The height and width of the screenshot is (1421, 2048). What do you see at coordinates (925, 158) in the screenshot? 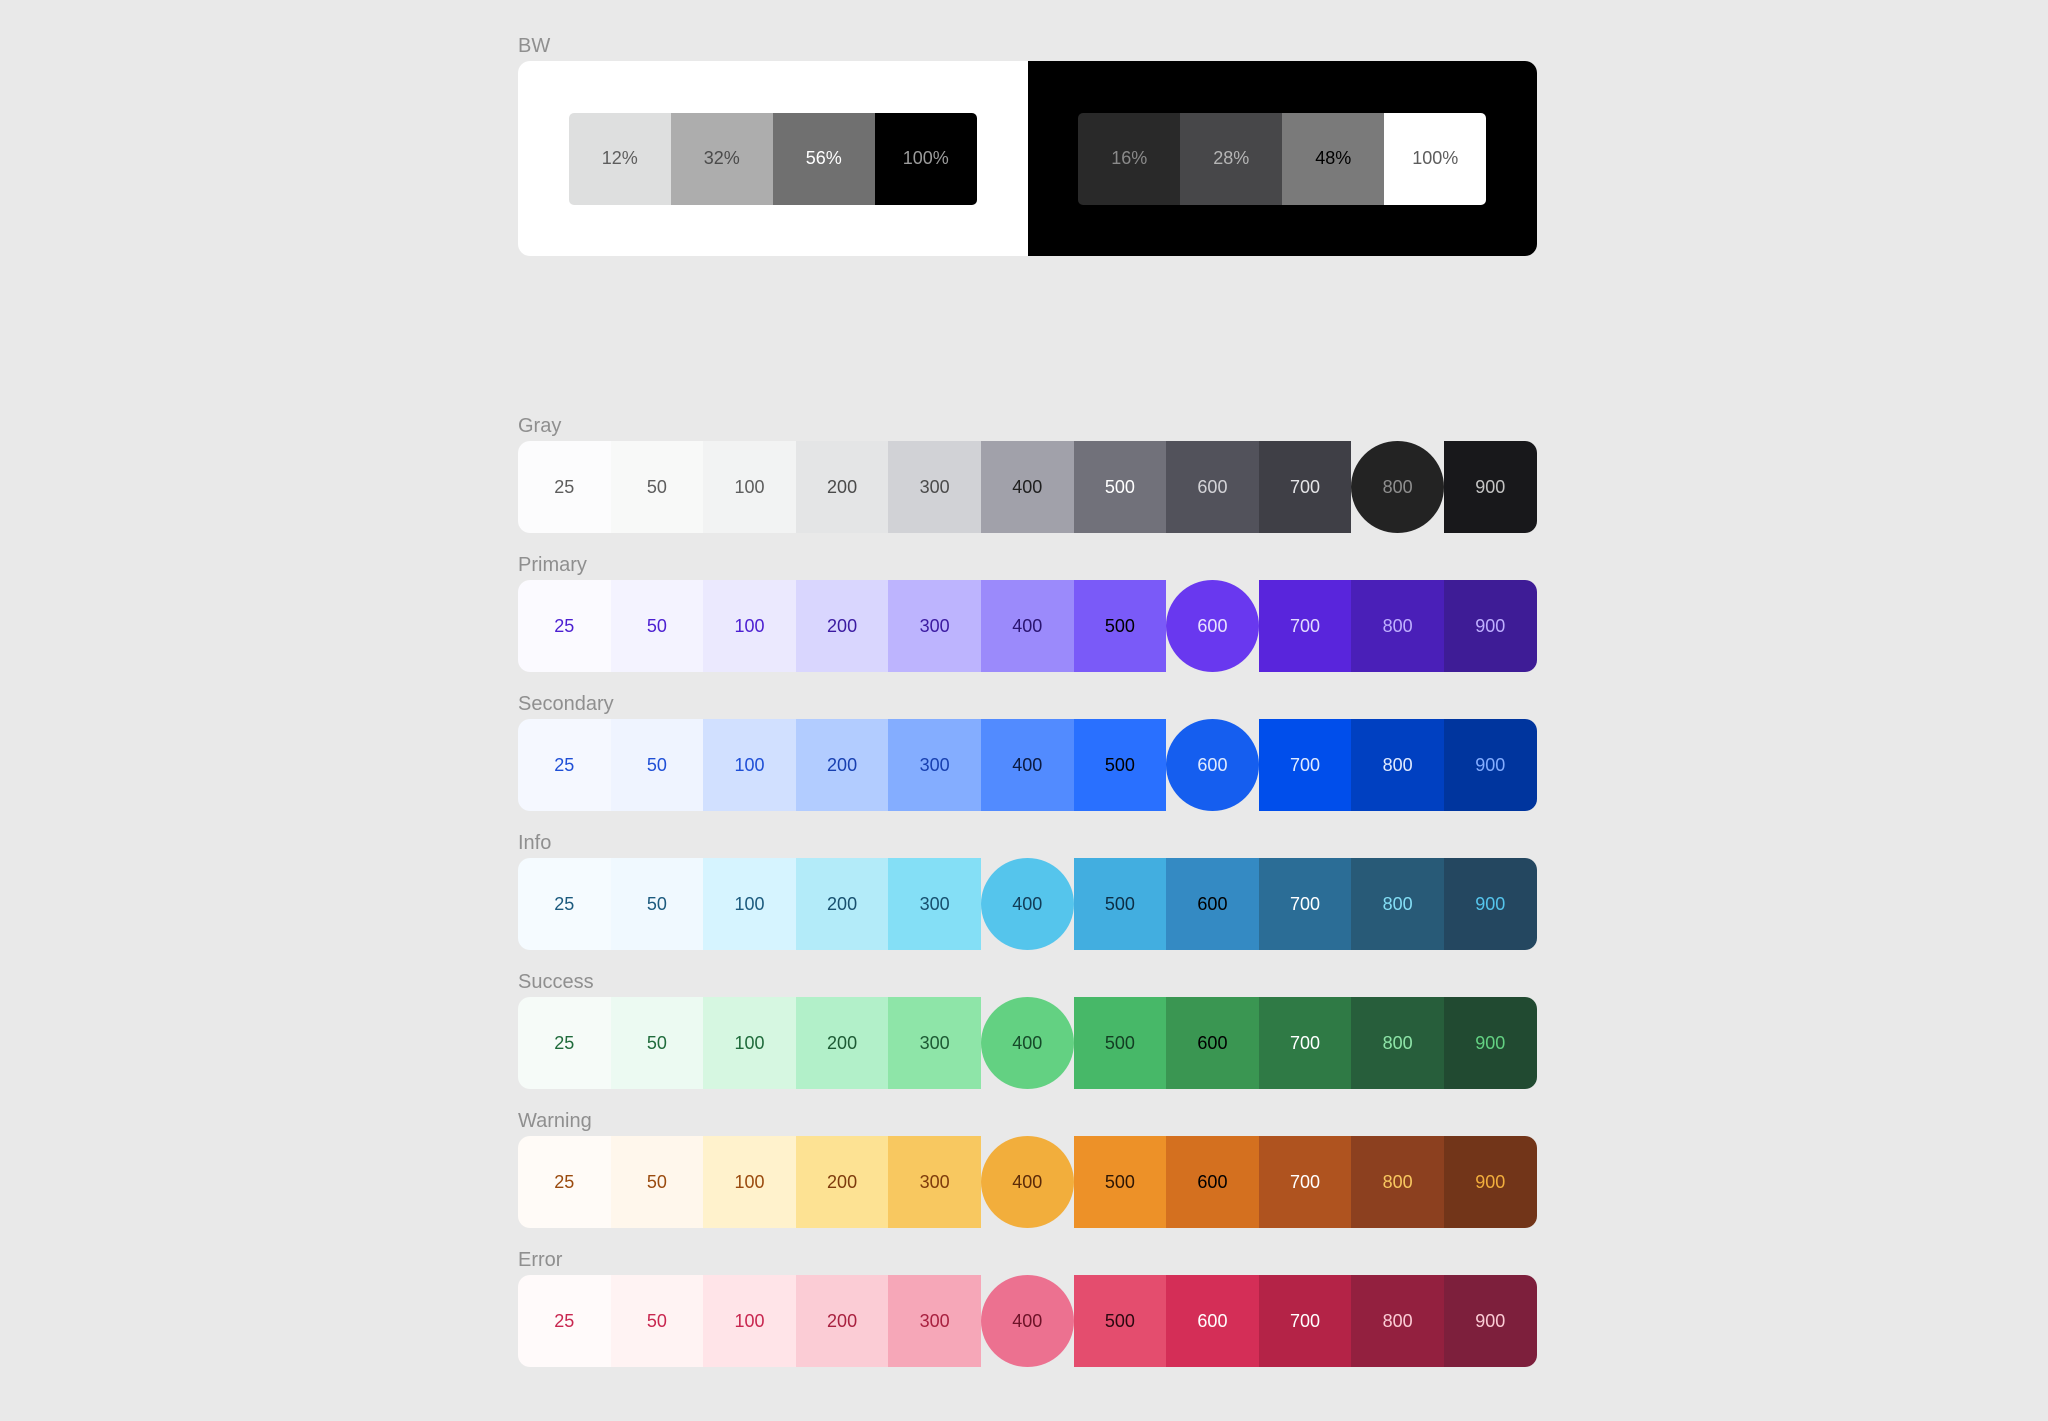
I see `bw-light-swatch: 100%` at bounding box center [925, 158].